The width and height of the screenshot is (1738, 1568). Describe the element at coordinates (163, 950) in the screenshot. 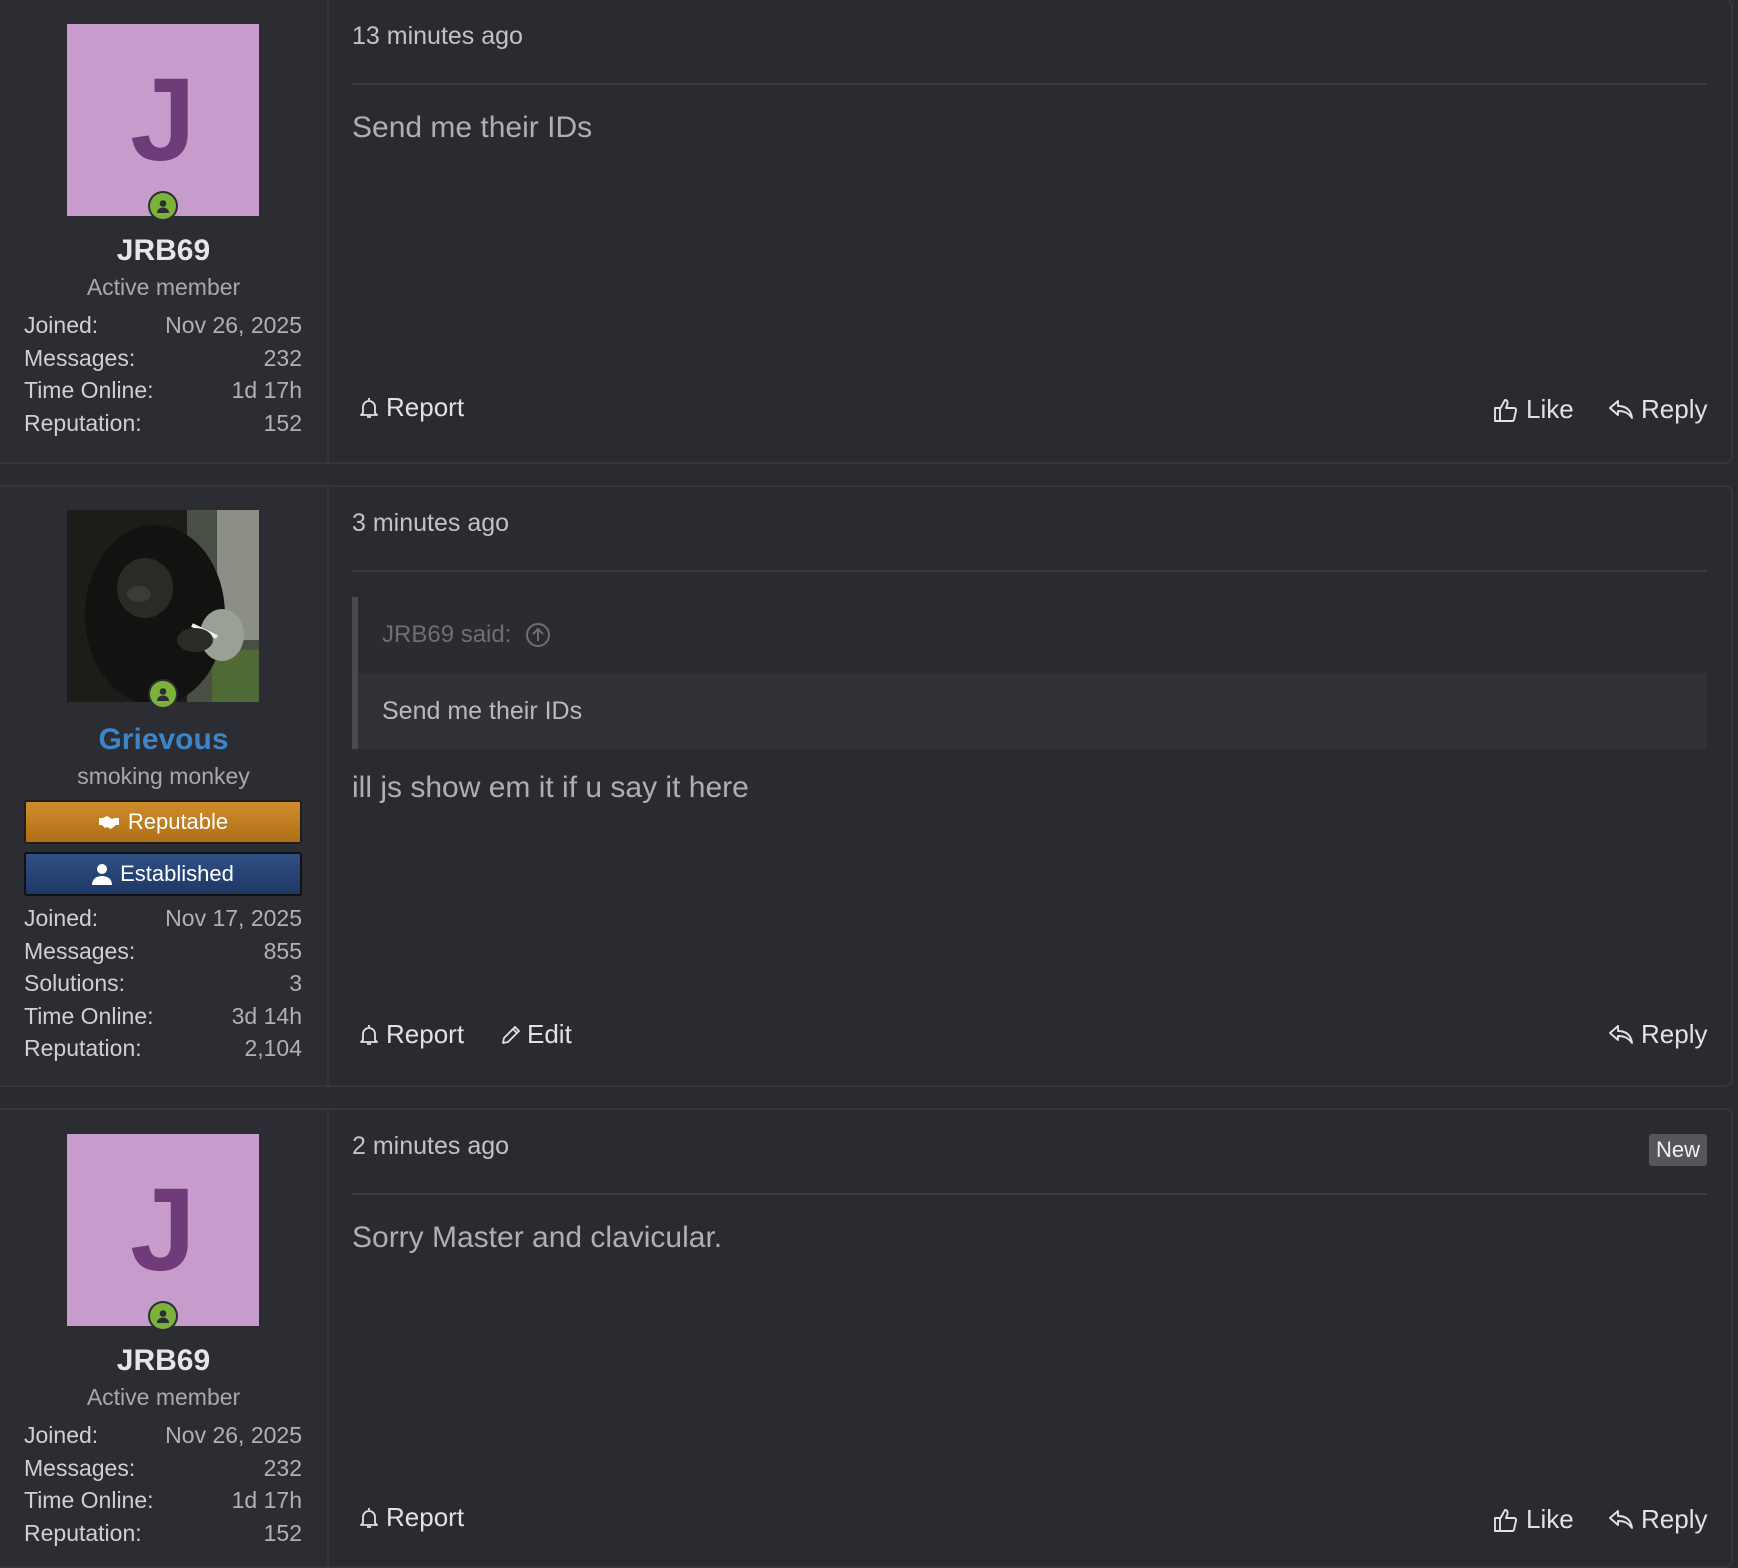

I see `stat-messages: Messages: 855` at that location.